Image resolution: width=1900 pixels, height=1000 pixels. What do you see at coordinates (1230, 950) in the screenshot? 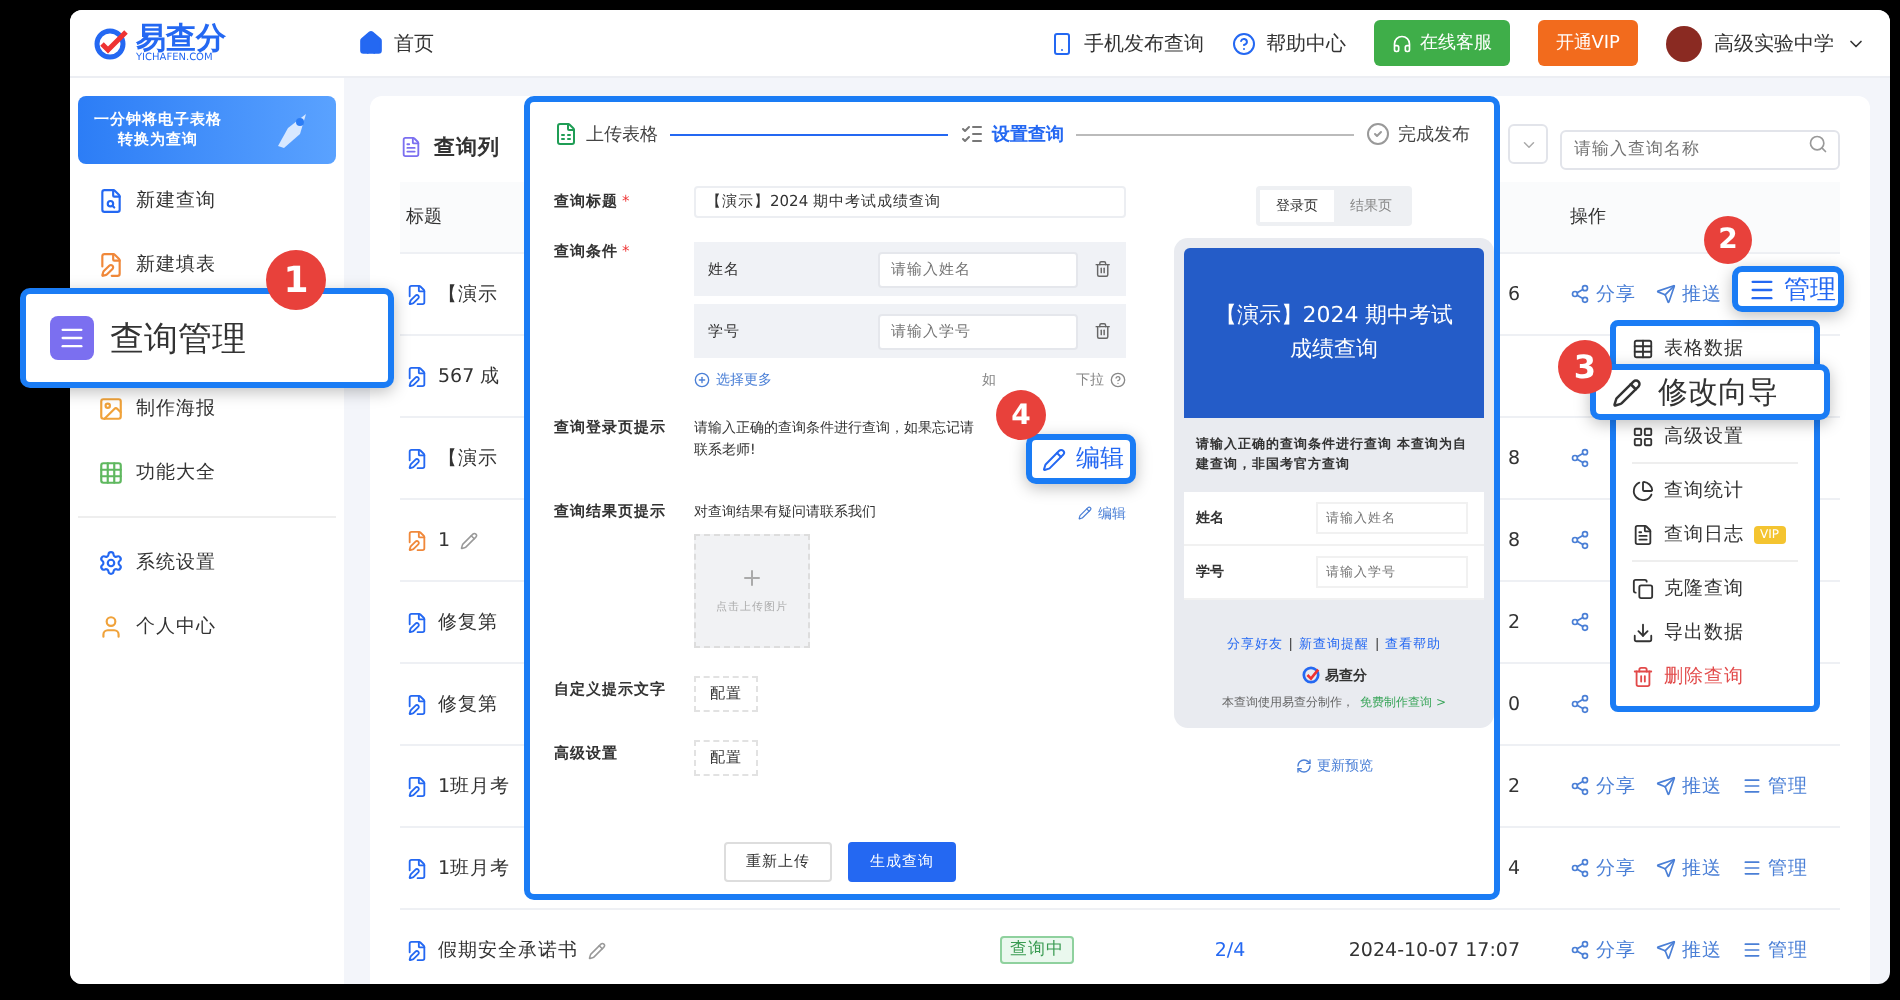
I see `progress-count: 2/4` at bounding box center [1230, 950].